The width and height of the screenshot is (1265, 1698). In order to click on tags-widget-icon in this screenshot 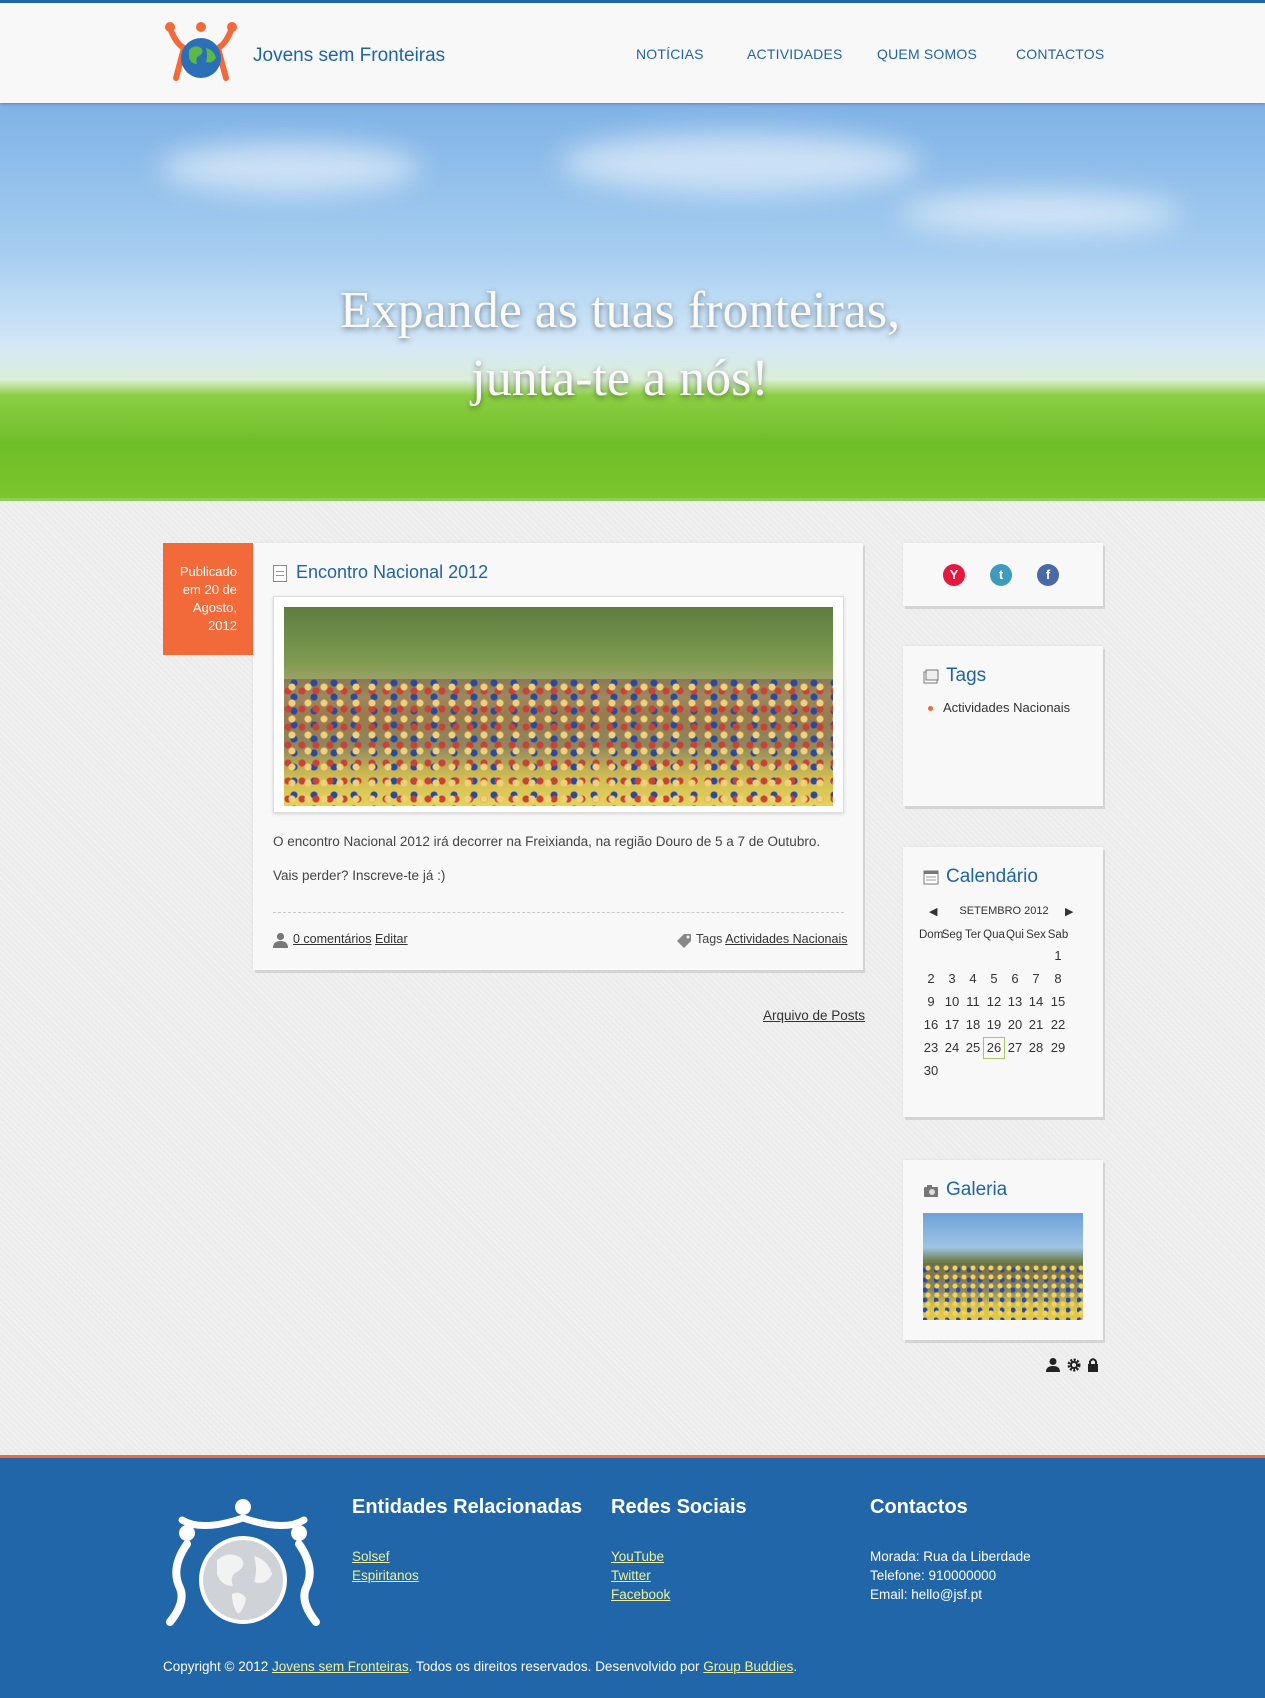, I will do `click(931, 676)`.